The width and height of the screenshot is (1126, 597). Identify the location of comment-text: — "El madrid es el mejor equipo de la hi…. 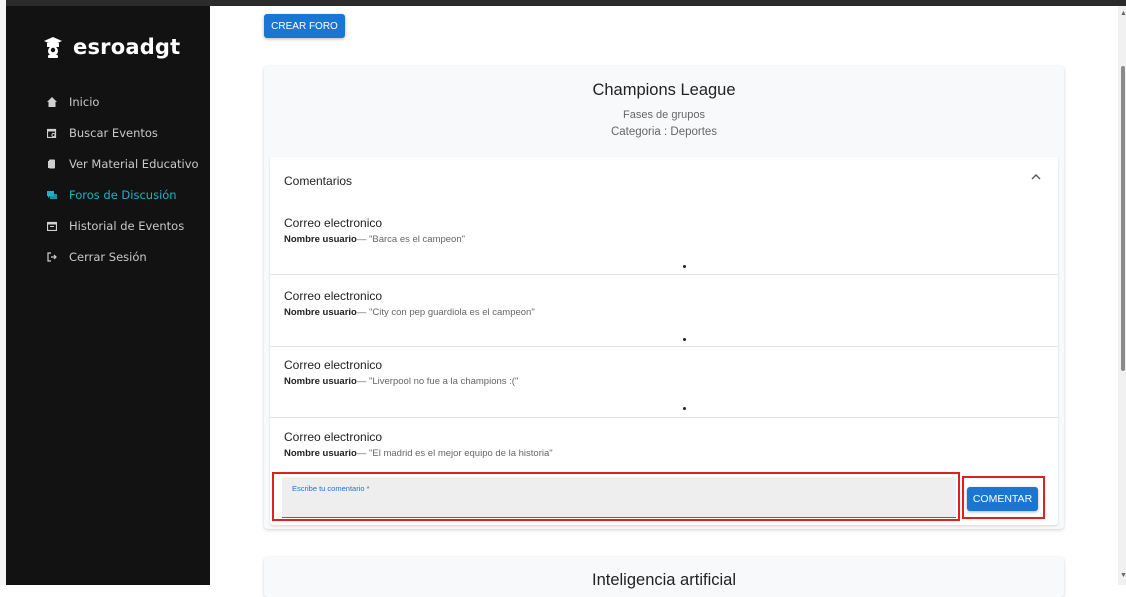
(454, 453).